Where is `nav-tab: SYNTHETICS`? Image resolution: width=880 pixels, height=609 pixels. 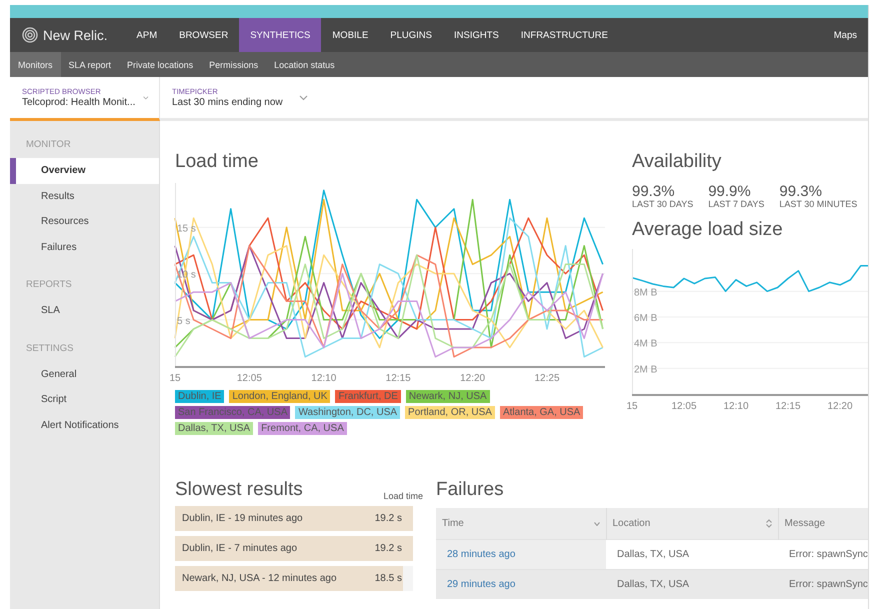 nav-tab: SYNTHETICS is located at coordinates (280, 35).